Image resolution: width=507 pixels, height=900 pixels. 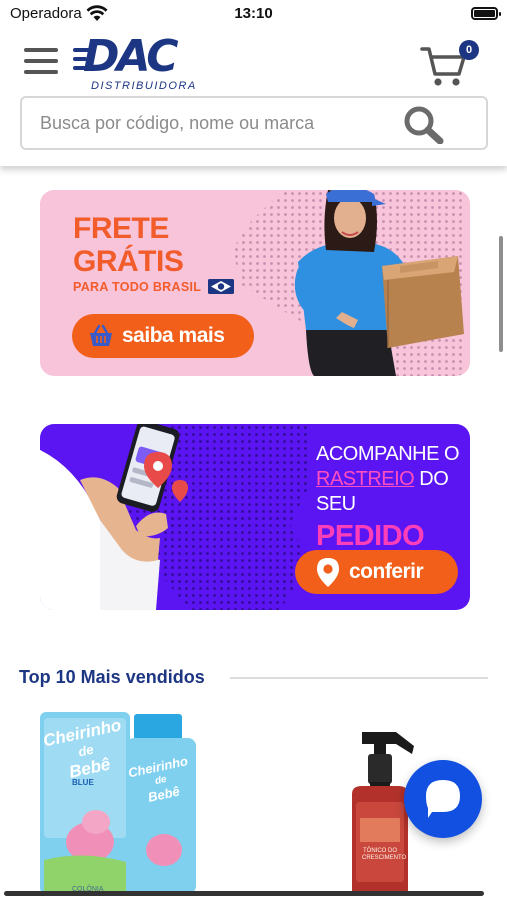 I want to click on free-shipping-subtitle: PARA TODO BRASIL, so click(x=137, y=287).